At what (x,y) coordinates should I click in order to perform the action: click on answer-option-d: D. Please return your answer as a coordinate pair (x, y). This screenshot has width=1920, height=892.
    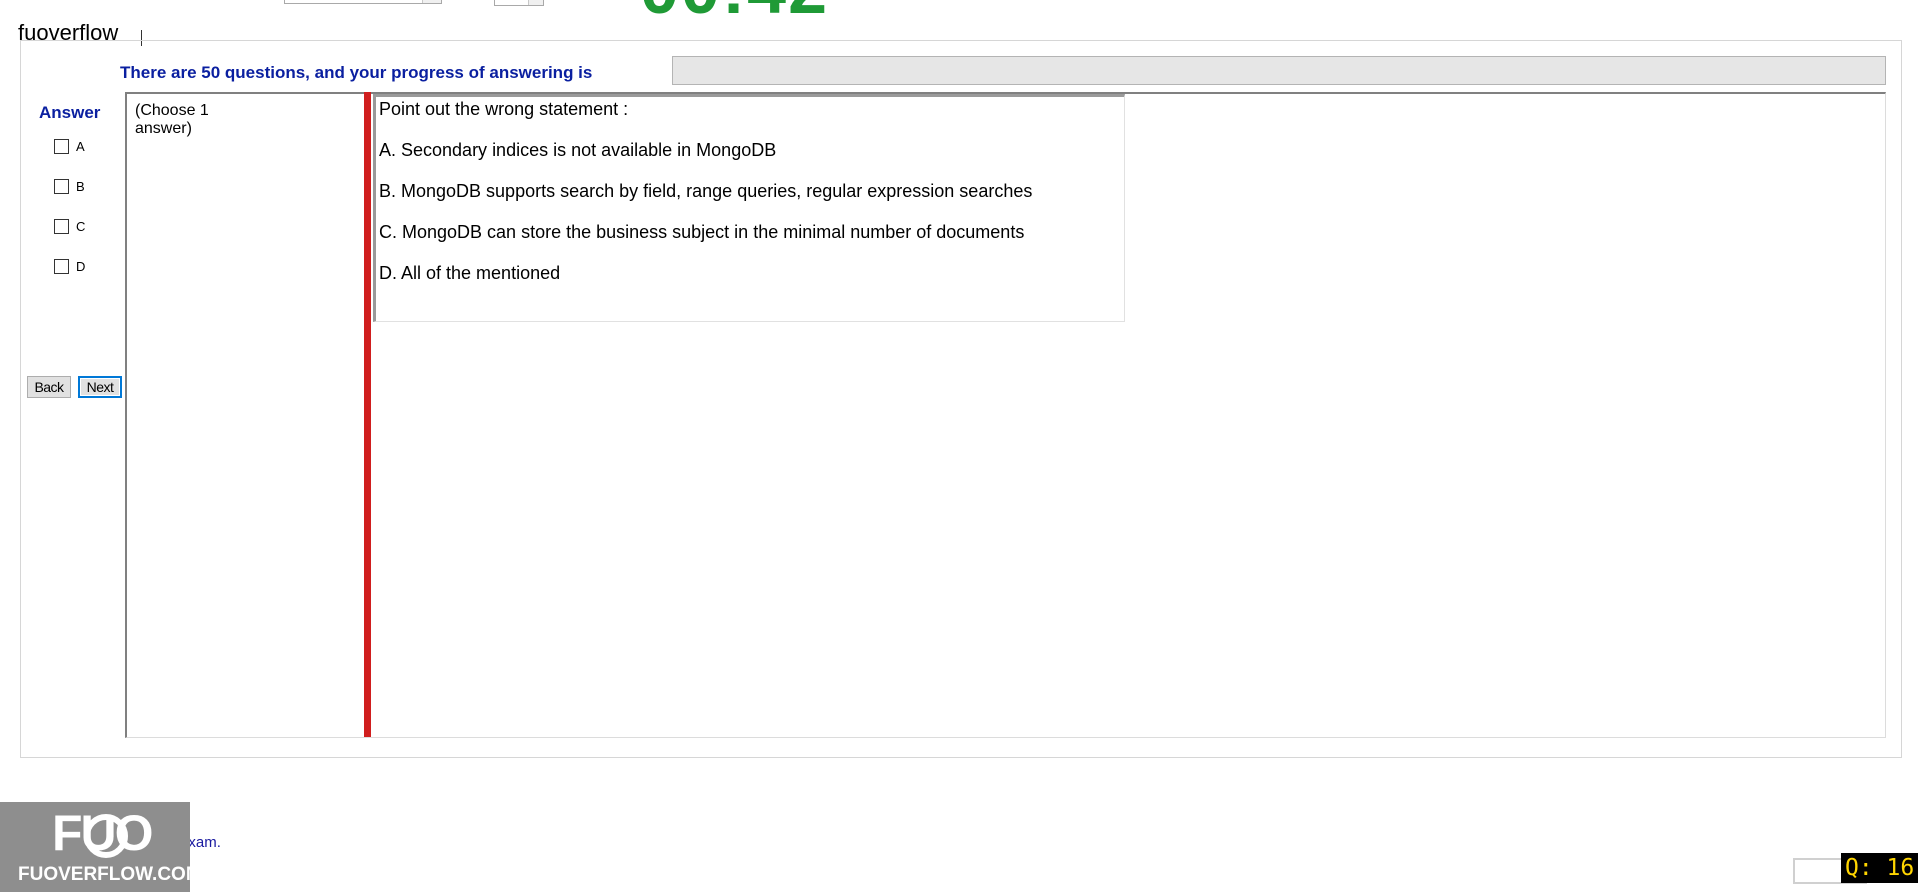
    Looking at the image, I should click on (69, 266).